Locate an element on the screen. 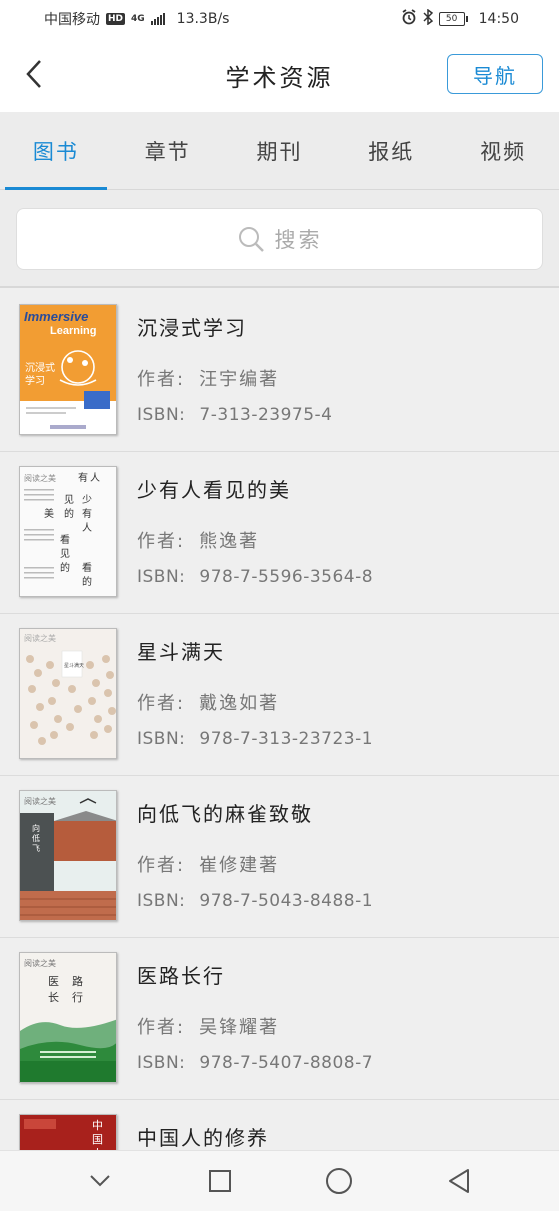 The image size is (559, 1211). tab-books: 图书 is located at coordinates (56, 151).